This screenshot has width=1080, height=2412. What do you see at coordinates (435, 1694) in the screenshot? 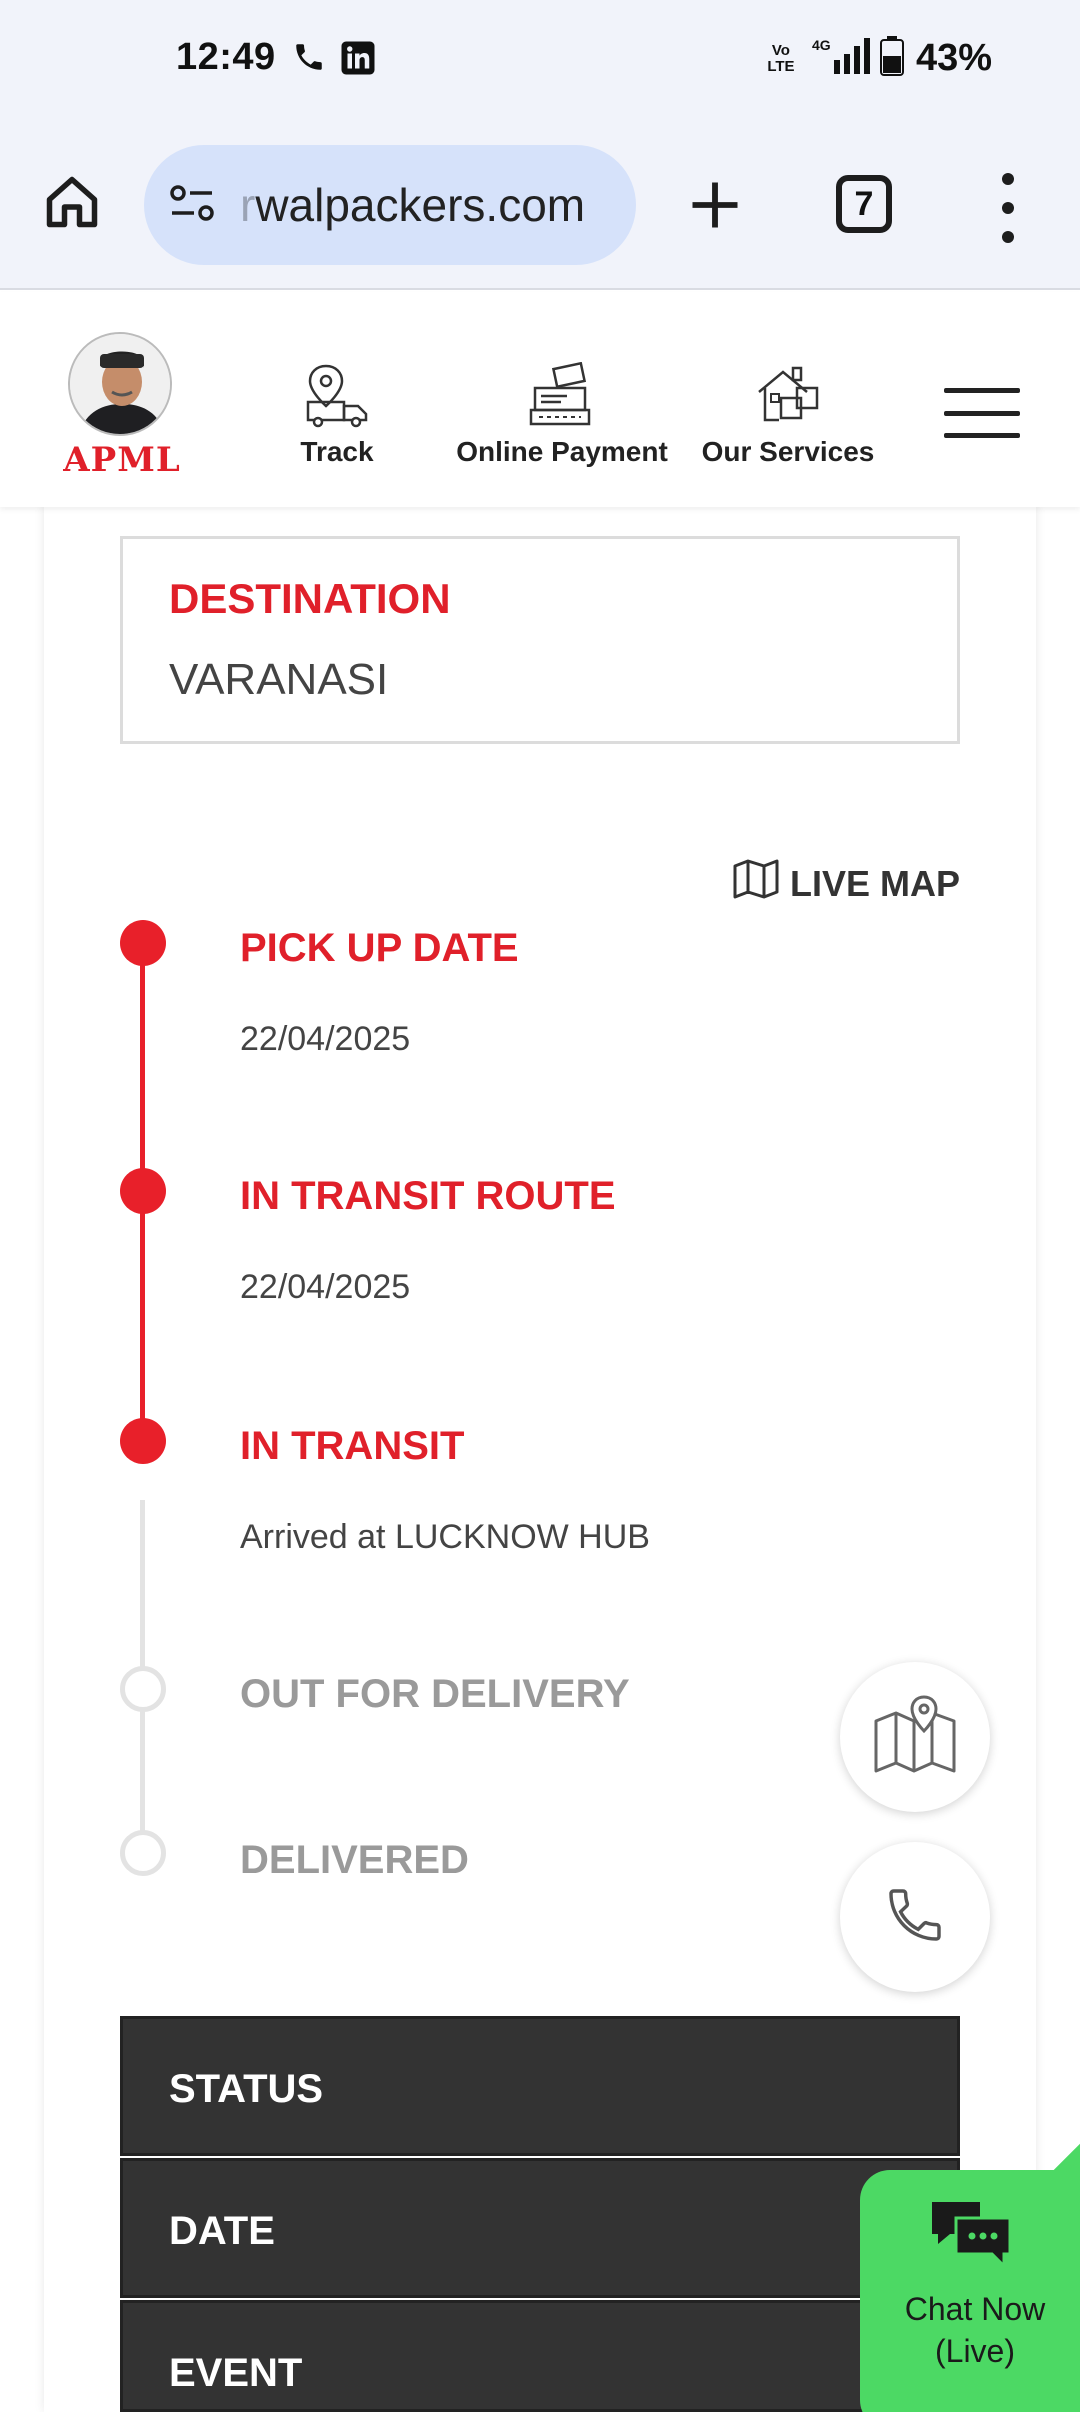
I see `timeline-title: OUT FOR DELIVERY` at bounding box center [435, 1694].